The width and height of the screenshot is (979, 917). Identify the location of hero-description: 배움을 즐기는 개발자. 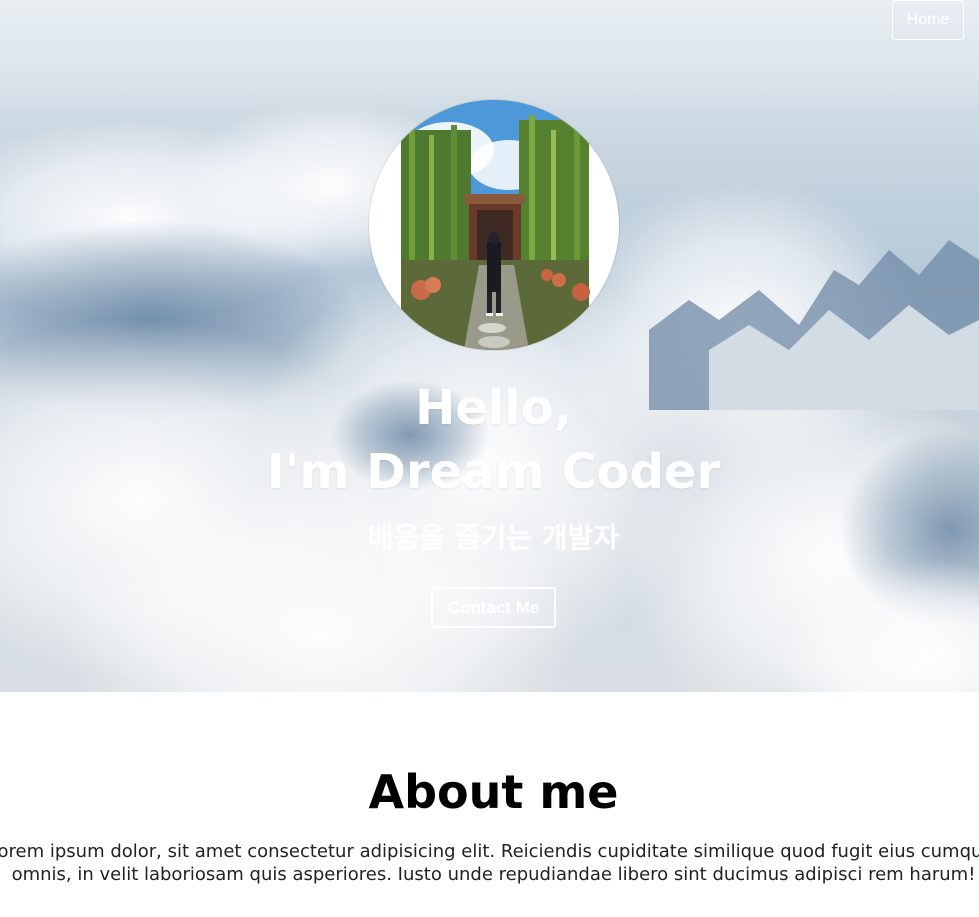
(493, 537).